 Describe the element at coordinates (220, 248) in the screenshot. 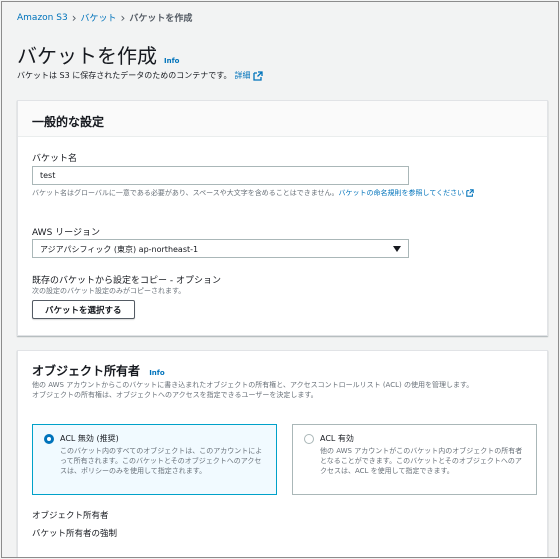

I see `region-select: アジアパシフィック (東京) ap-northeast-1` at that location.